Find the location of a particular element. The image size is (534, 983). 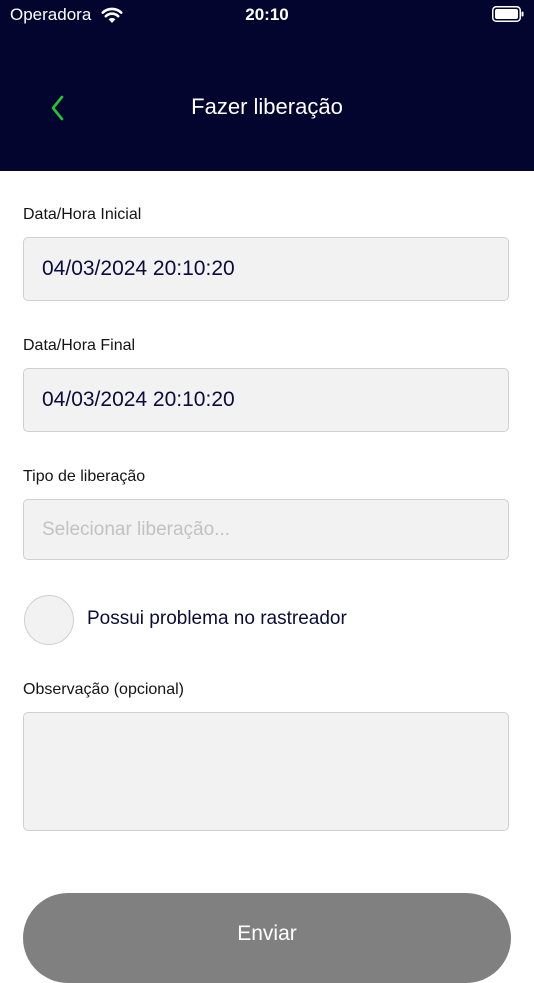

notes-textarea is located at coordinates (266, 771).